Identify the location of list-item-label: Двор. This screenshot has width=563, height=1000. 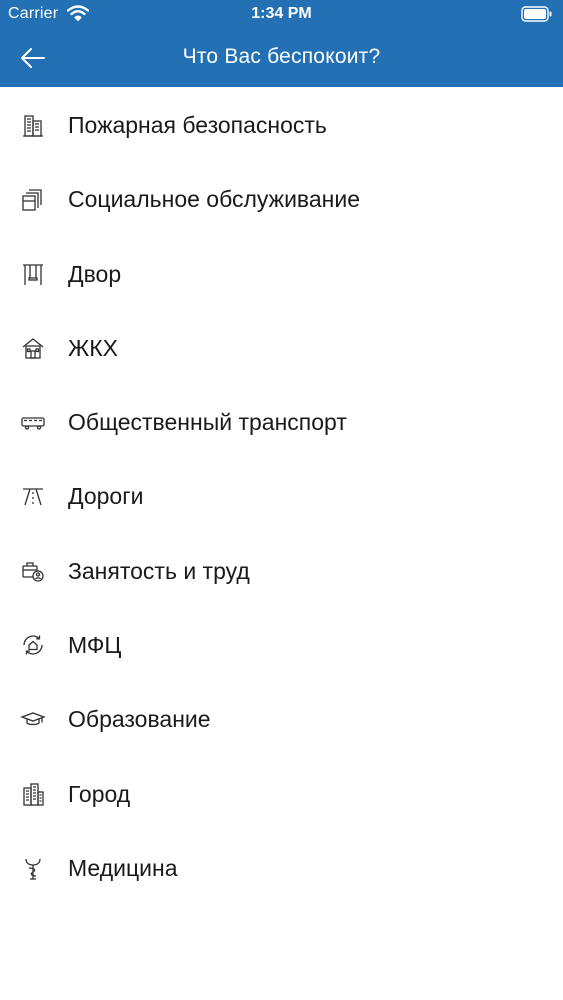
(95, 273).